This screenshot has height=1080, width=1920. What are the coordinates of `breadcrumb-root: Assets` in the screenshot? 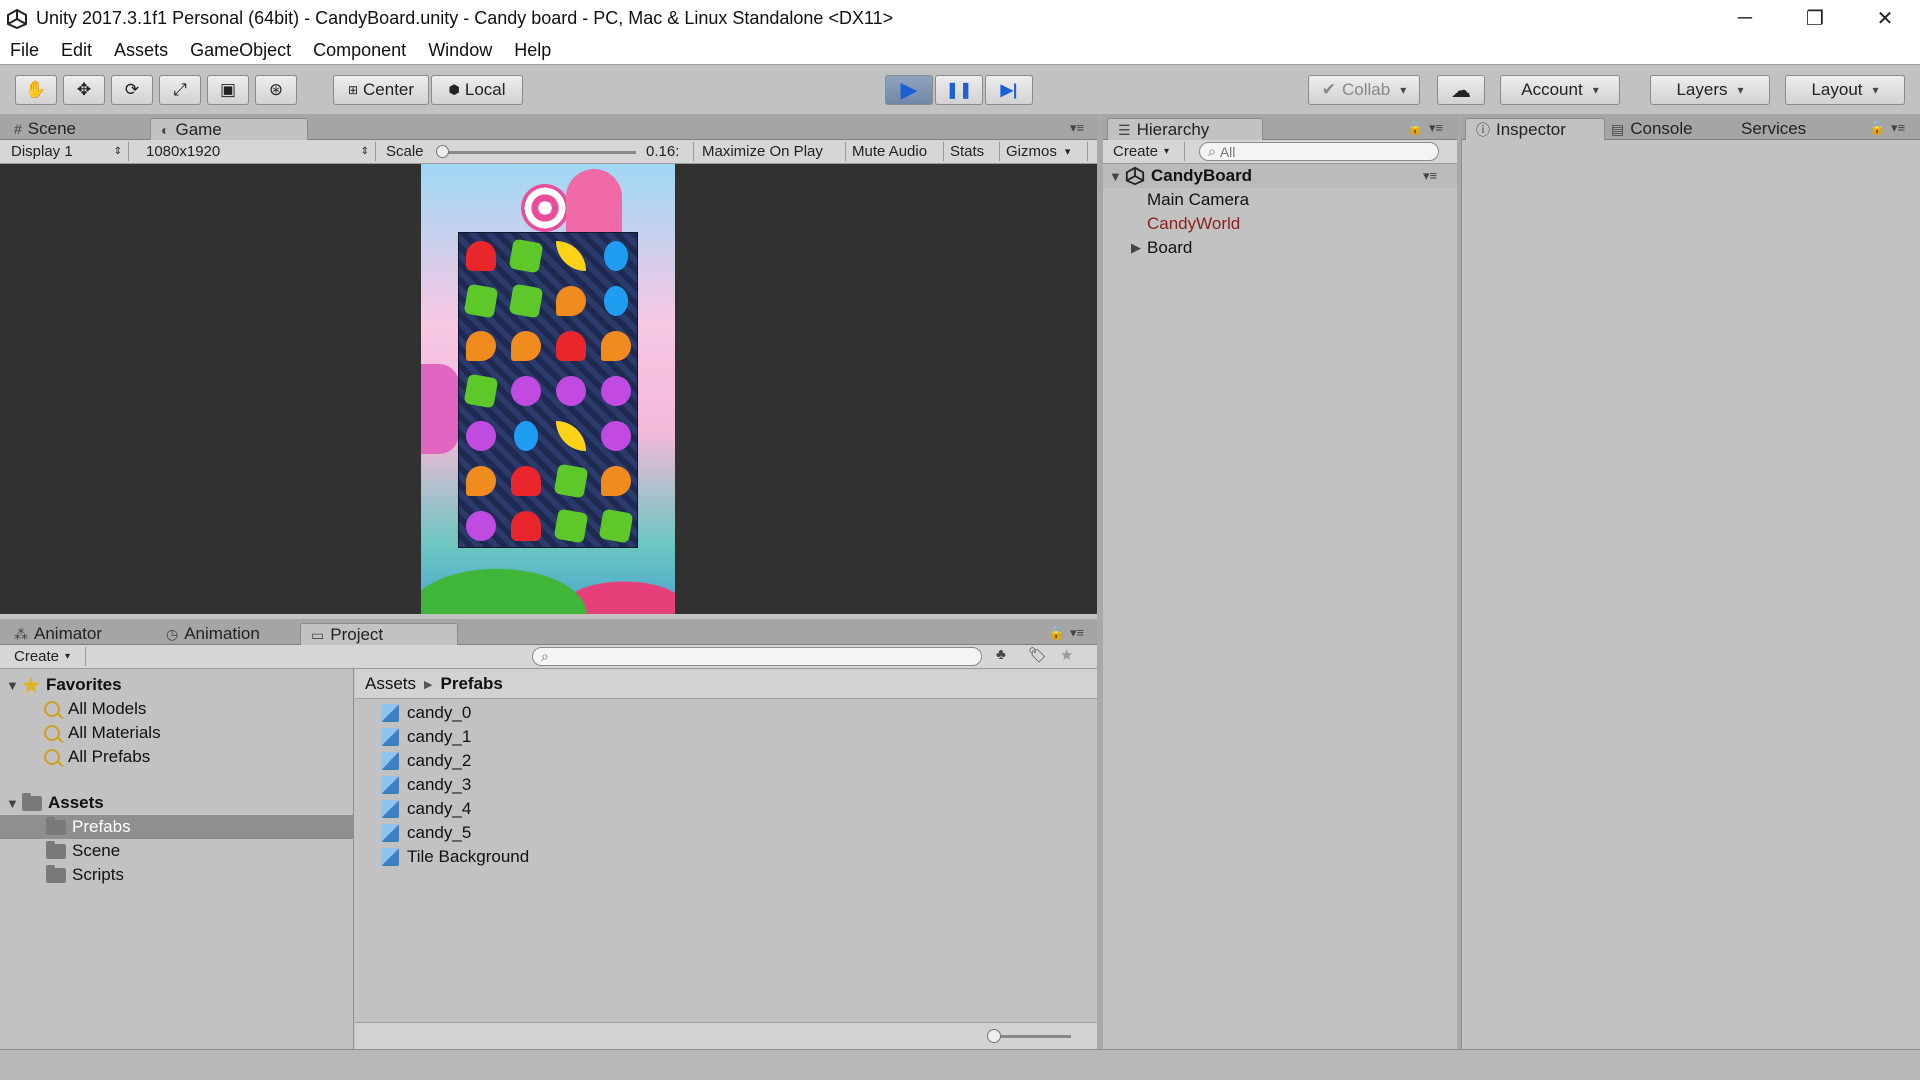 It's located at (390, 684).